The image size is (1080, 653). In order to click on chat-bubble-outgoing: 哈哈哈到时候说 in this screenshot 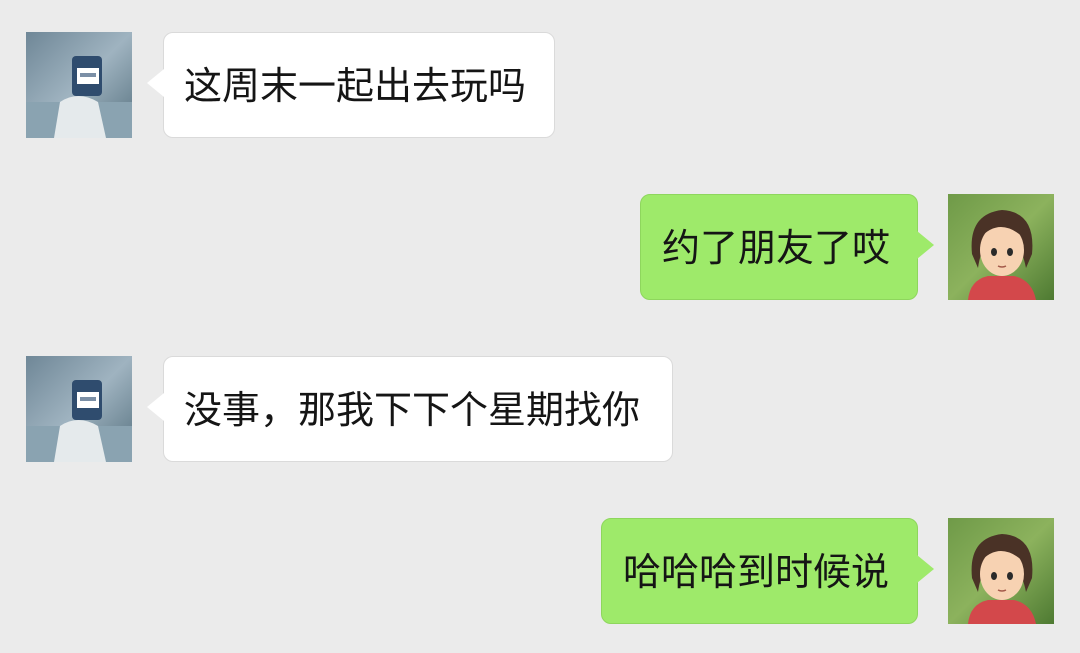, I will do `click(767, 571)`.